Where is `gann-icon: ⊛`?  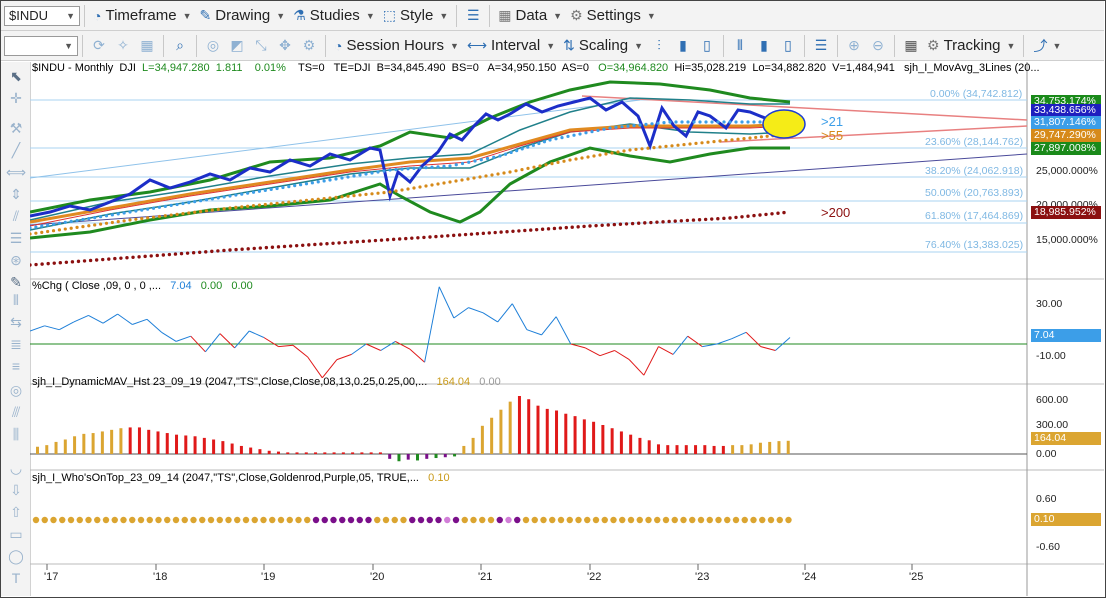
gann-icon: ⊛ is located at coordinates (16, 260).